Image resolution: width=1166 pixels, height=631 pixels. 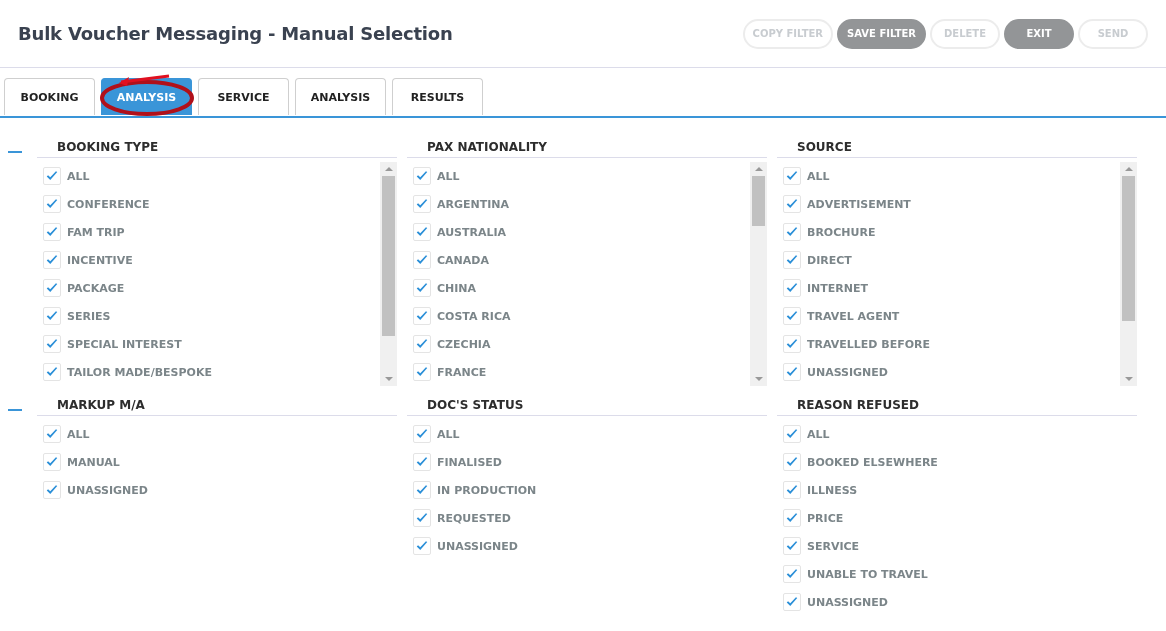 I want to click on option-label: SPECIAL INTEREST, so click(x=124, y=344).